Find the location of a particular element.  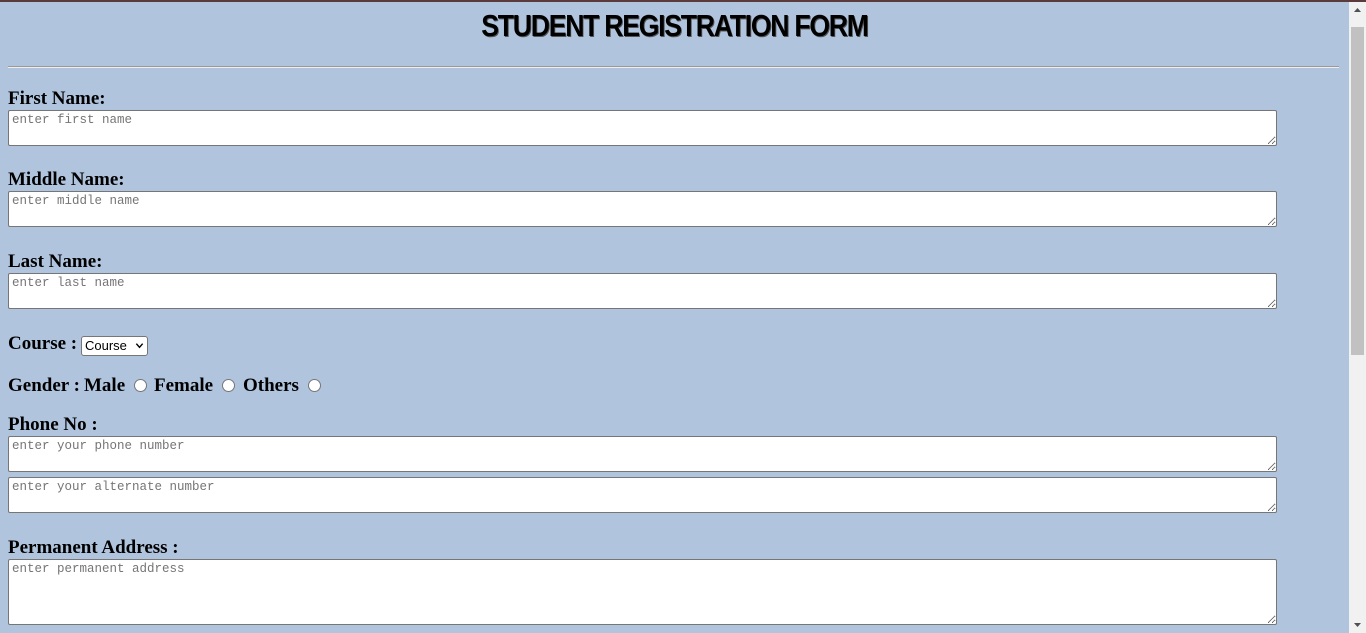

middle-name-field is located at coordinates (642, 209).